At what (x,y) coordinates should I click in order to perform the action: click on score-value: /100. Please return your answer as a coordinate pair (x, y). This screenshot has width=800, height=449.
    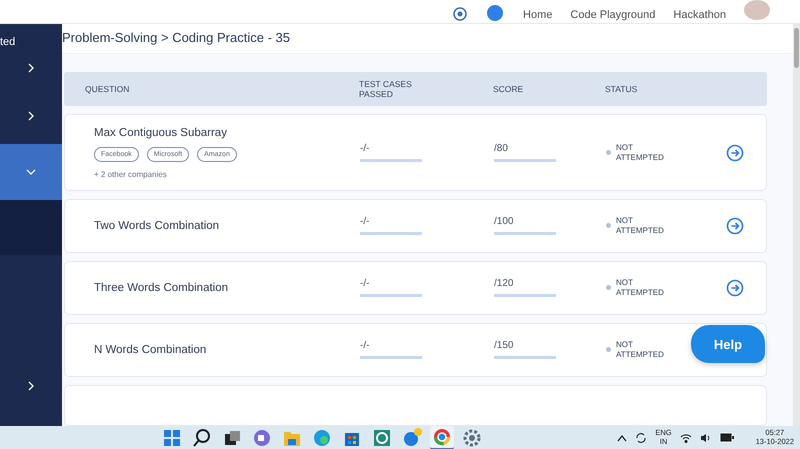
    Looking at the image, I should click on (525, 226).